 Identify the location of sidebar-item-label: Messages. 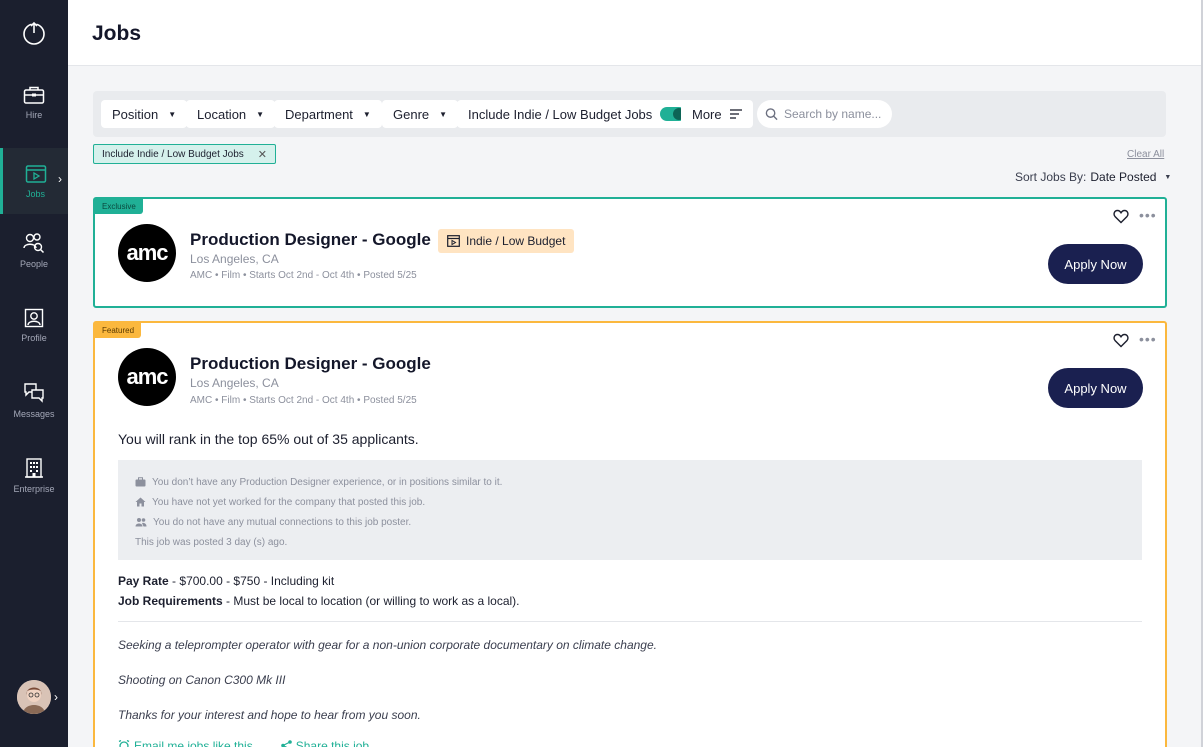
(34, 413).